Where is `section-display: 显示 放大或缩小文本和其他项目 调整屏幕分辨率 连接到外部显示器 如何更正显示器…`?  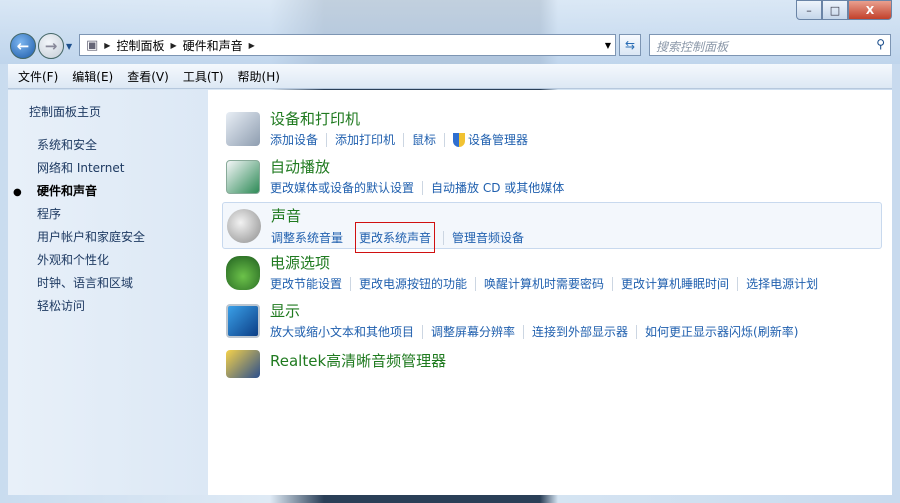
section-display: 显示 放大或缩小文本和其他项目 调整屏幕分辨率 连接到外部显示器 如何更正显示器… is located at coordinates (552, 321).